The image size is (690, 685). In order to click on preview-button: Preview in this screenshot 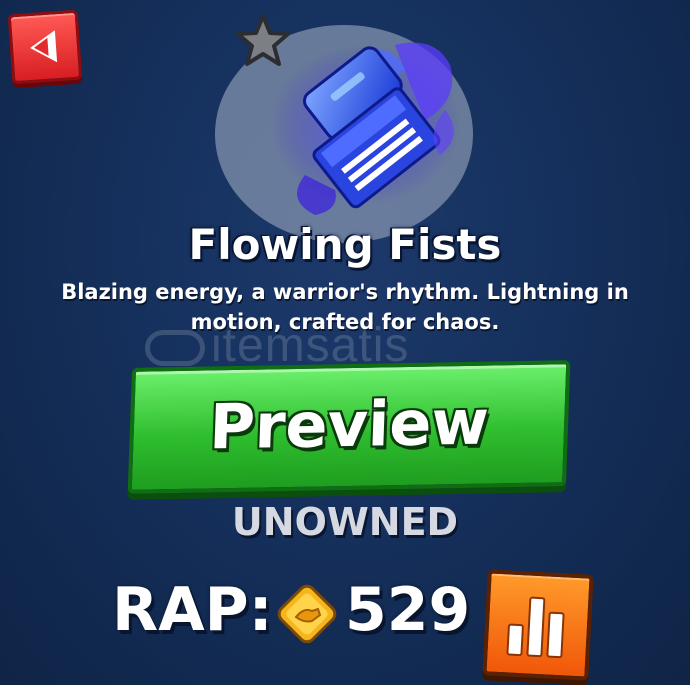, I will do `click(349, 427)`.